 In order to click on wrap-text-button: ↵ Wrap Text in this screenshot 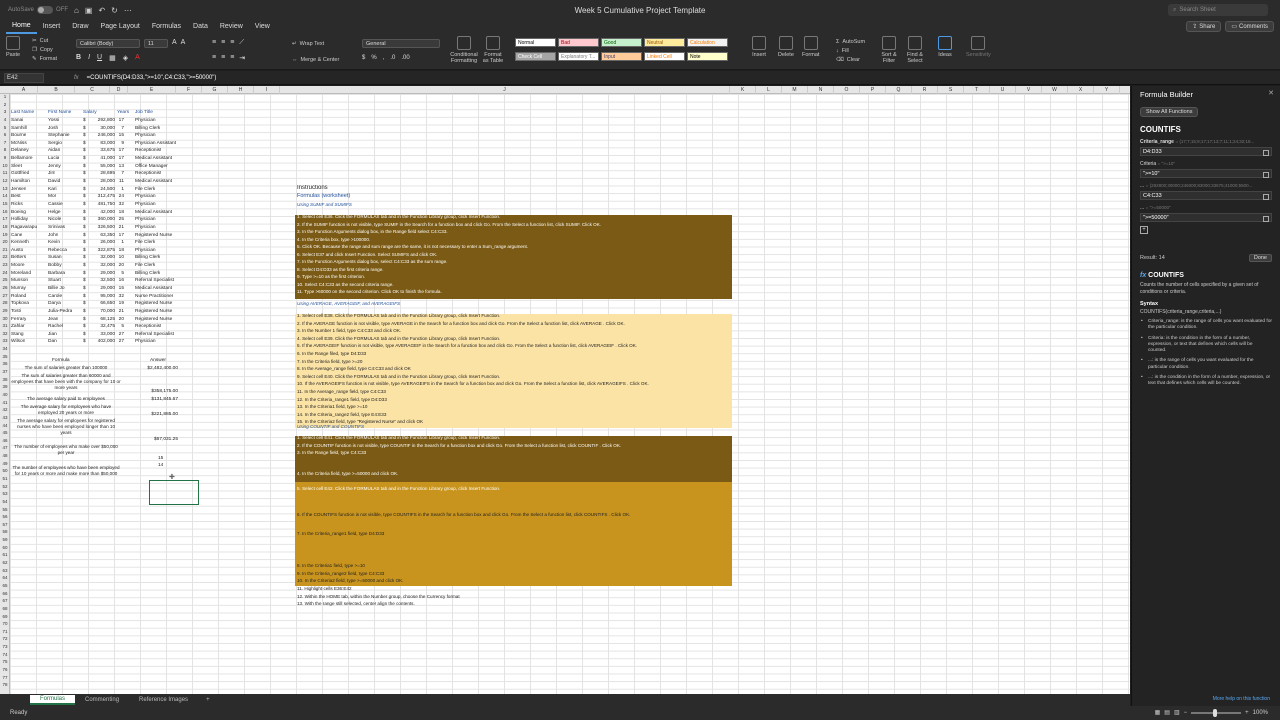, I will do `click(308, 43)`.